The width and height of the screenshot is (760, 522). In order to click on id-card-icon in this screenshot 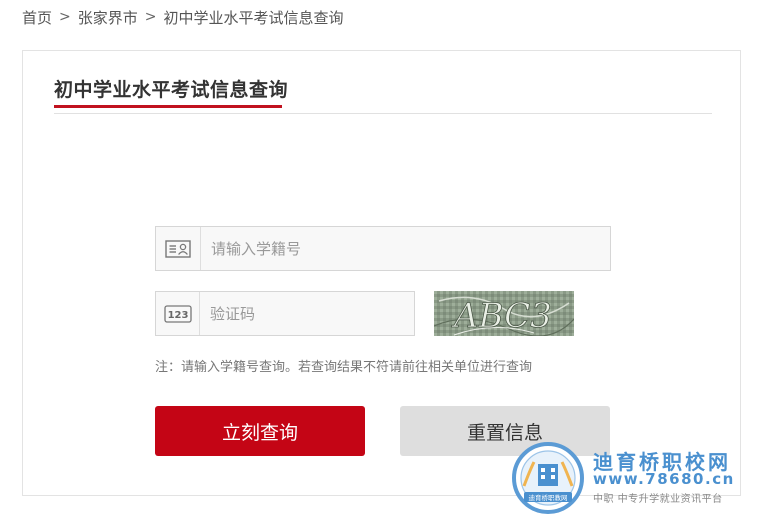, I will do `click(178, 248)`.